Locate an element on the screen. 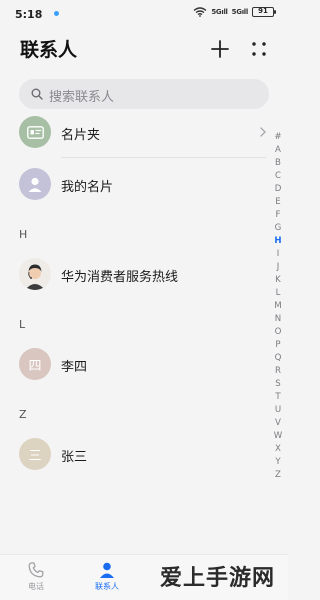 Image resolution: width=320 pixels, height=600 pixels. tab-contacts: 联系人 is located at coordinates (107, 576).